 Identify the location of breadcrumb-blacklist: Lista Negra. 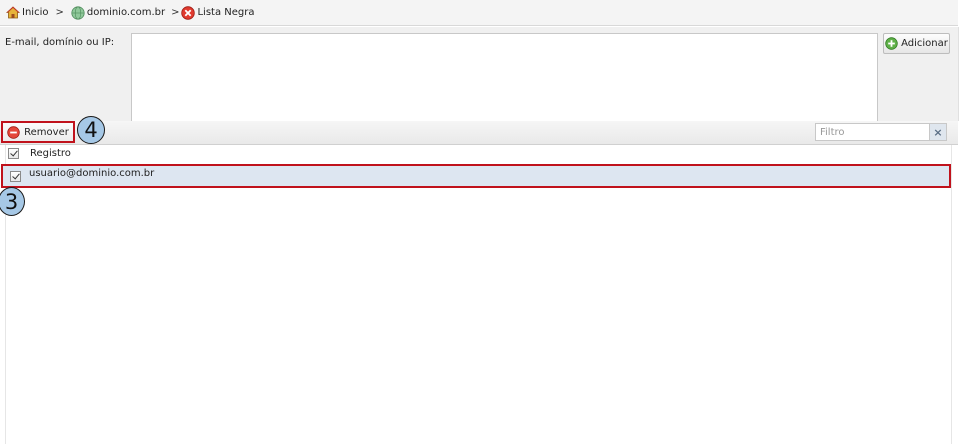
(218, 13).